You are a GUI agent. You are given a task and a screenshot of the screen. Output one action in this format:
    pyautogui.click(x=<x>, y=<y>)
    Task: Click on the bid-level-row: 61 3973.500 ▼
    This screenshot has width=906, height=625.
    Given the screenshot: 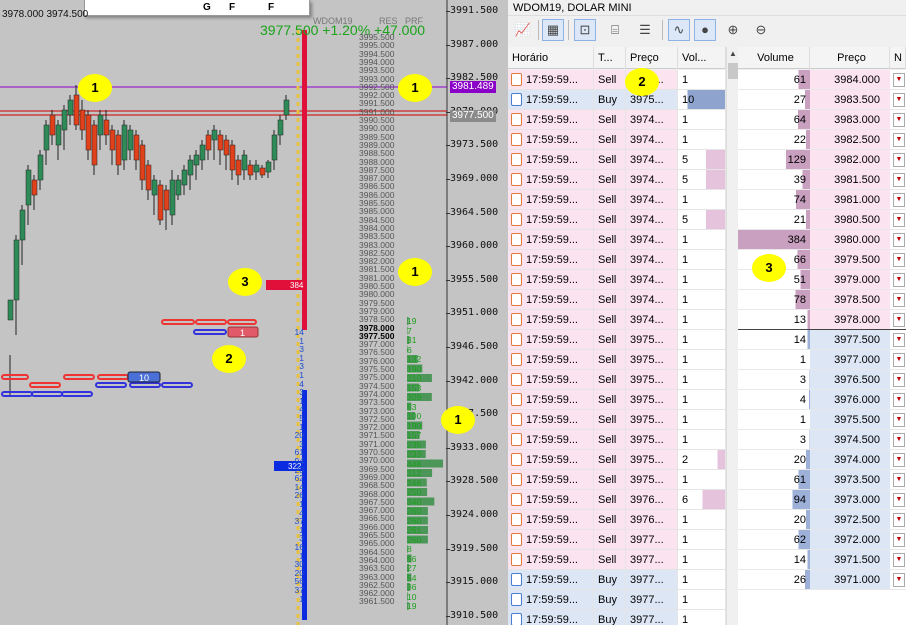 What is the action you would take?
    pyautogui.click(x=822, y=480)
    